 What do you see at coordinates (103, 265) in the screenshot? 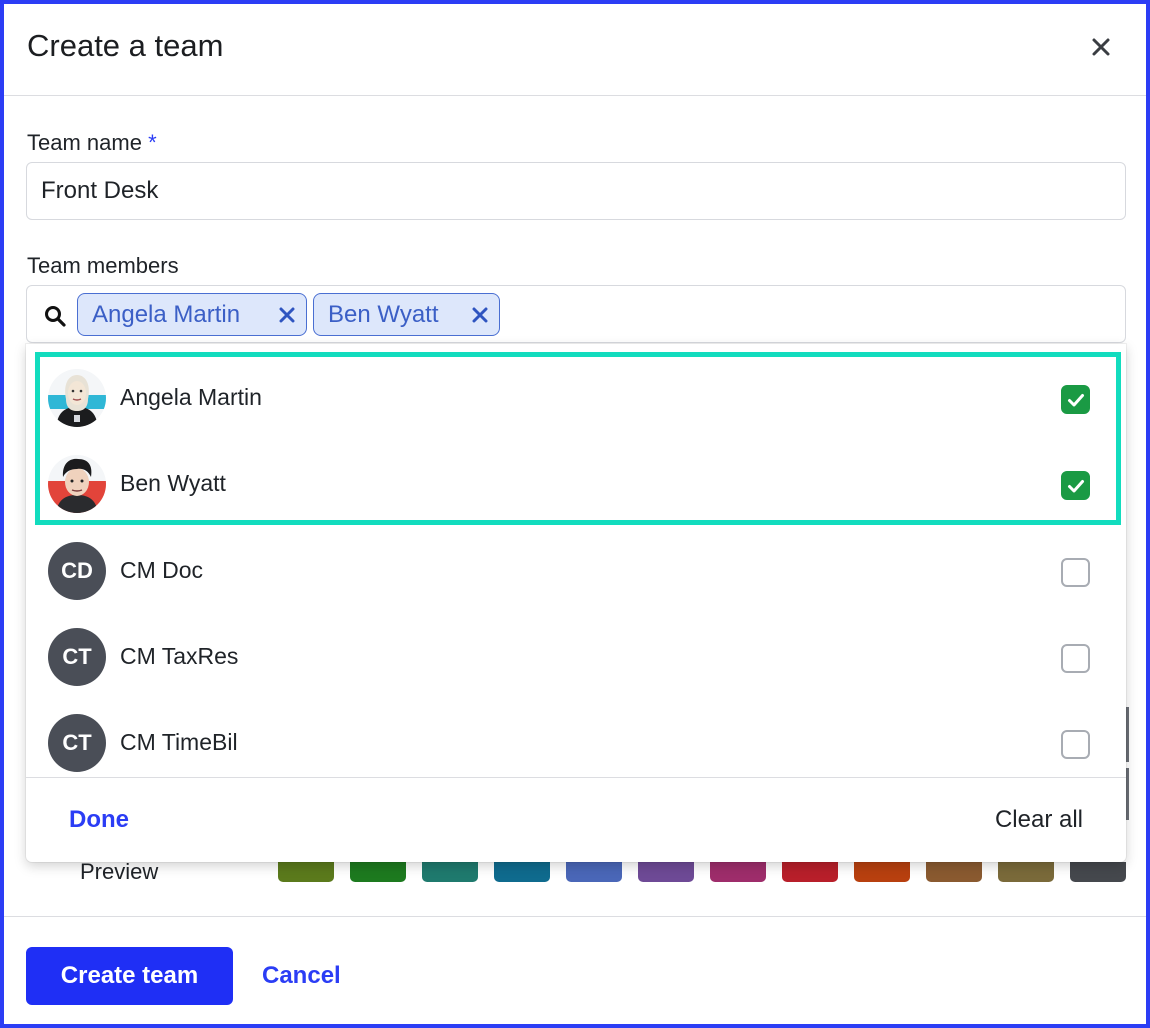
I see `team-members-label: Team members` at bounding box center [103, 265].